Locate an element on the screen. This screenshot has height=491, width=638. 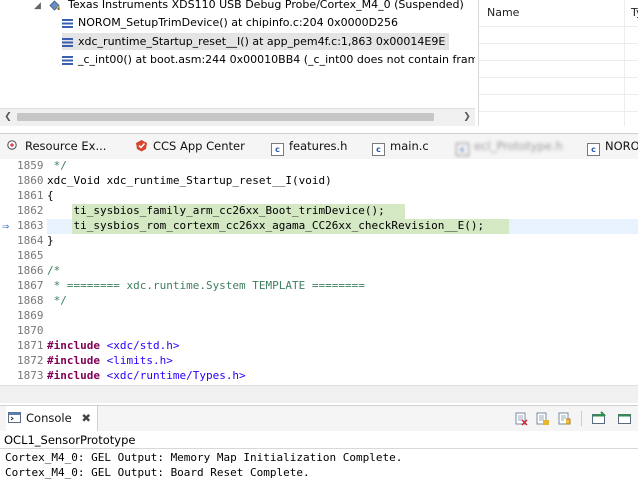
tab-label: CCS App Center is located at coordinates (199, 146).